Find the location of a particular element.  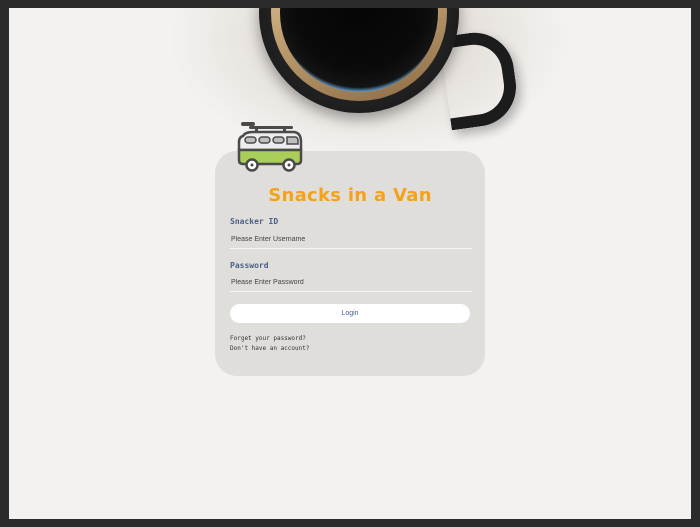

cup-rim is located at coordinates (359, 54).